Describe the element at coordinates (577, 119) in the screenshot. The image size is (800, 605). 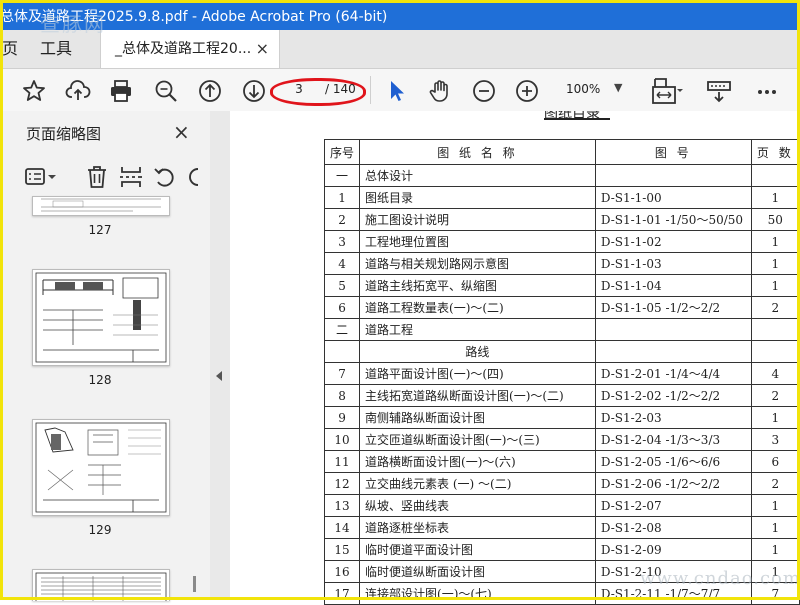
I see `heading-underline` at that location.